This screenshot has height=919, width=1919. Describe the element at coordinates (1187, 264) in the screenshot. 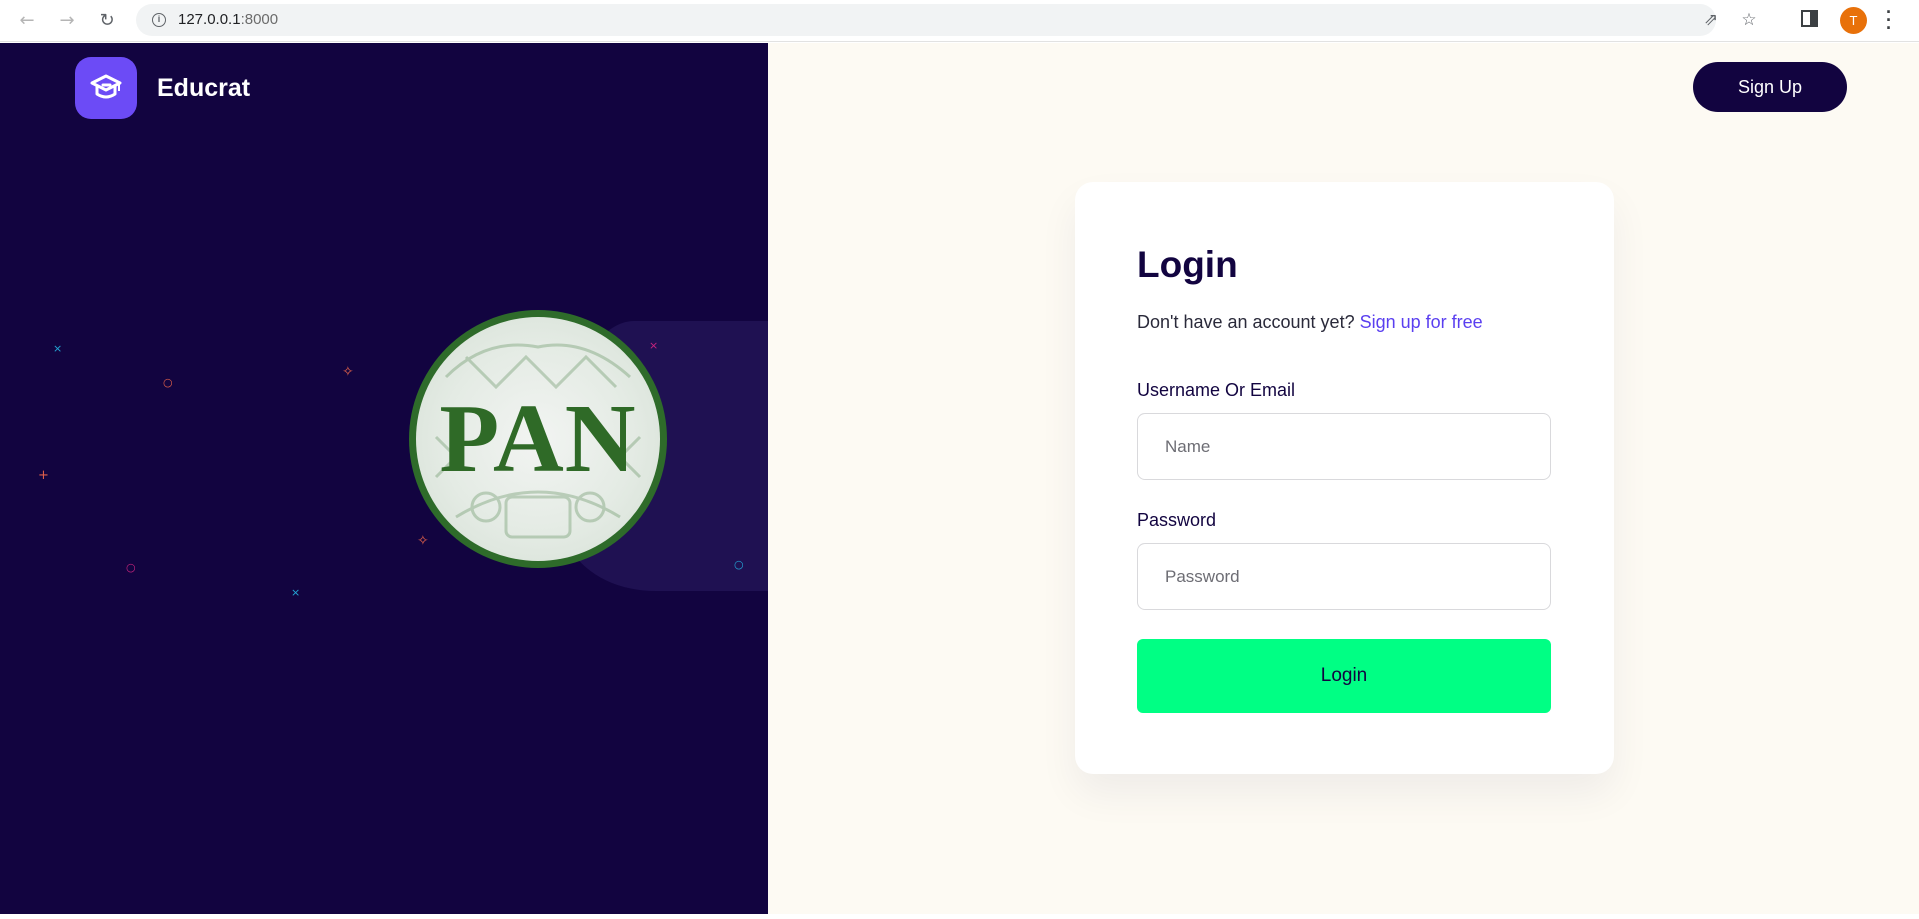

I see `page-title: Login` at that location.